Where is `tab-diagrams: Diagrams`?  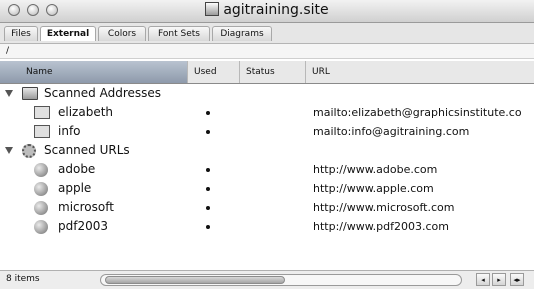
tab-diagrams: Diagrams is located at coordinates (242, 33).